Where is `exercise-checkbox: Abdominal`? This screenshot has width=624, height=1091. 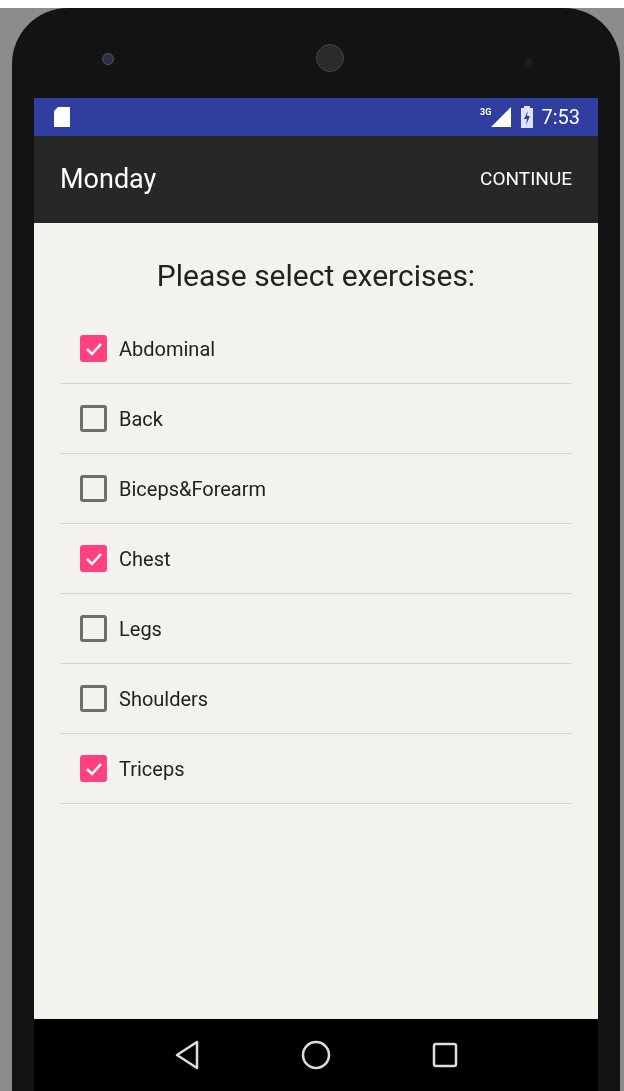 exercise-checkbox: Abdominal is located at coordinates (148, 348).